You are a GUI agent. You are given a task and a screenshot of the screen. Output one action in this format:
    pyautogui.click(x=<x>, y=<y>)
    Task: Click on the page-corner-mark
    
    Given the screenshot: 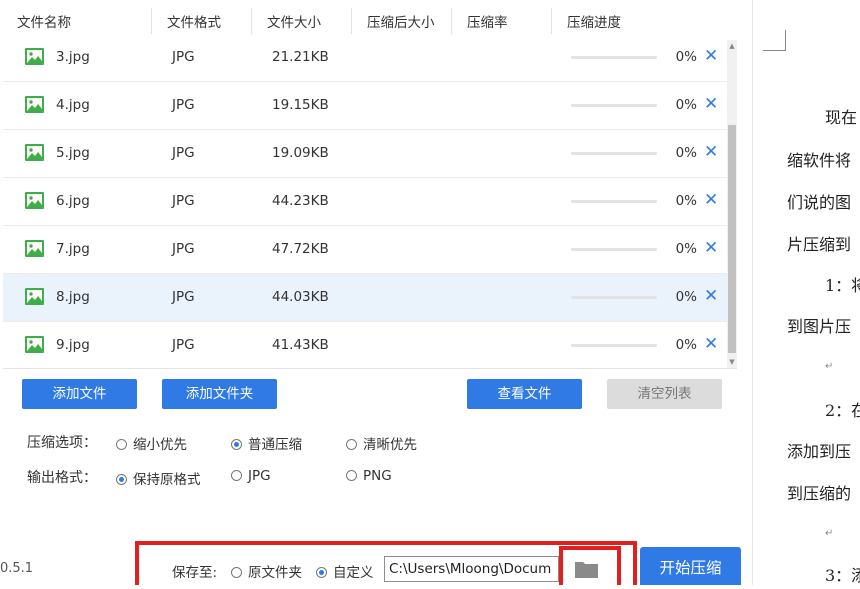 What is the action you would take?
    pyautogui.click(x=774, y=40)
    